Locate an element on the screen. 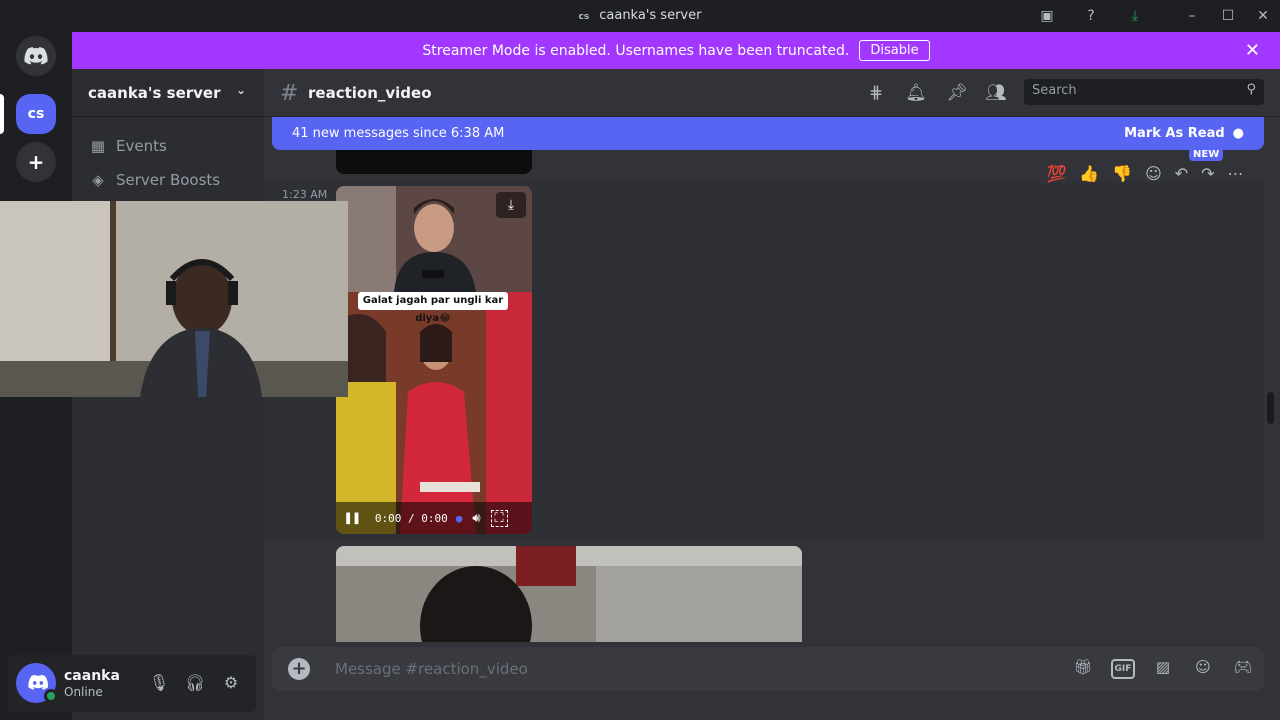  video-caption-overlay: Galat jagah par ungli kar diya😂 is located at coordinates (433, 308).